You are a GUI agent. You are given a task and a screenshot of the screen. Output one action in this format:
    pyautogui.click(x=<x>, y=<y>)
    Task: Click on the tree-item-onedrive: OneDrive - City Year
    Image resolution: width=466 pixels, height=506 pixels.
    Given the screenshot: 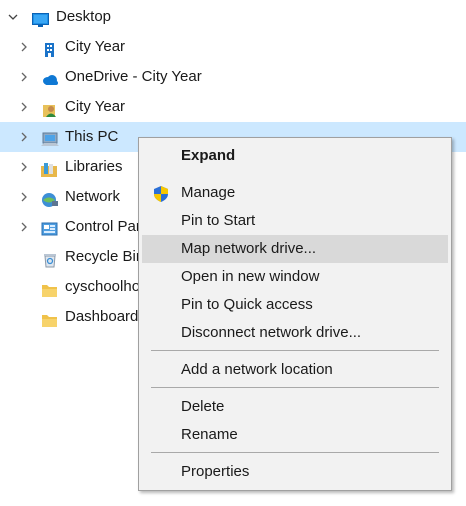 What is the action you would take?
    pyautogui.click(x=233, y=77)
    